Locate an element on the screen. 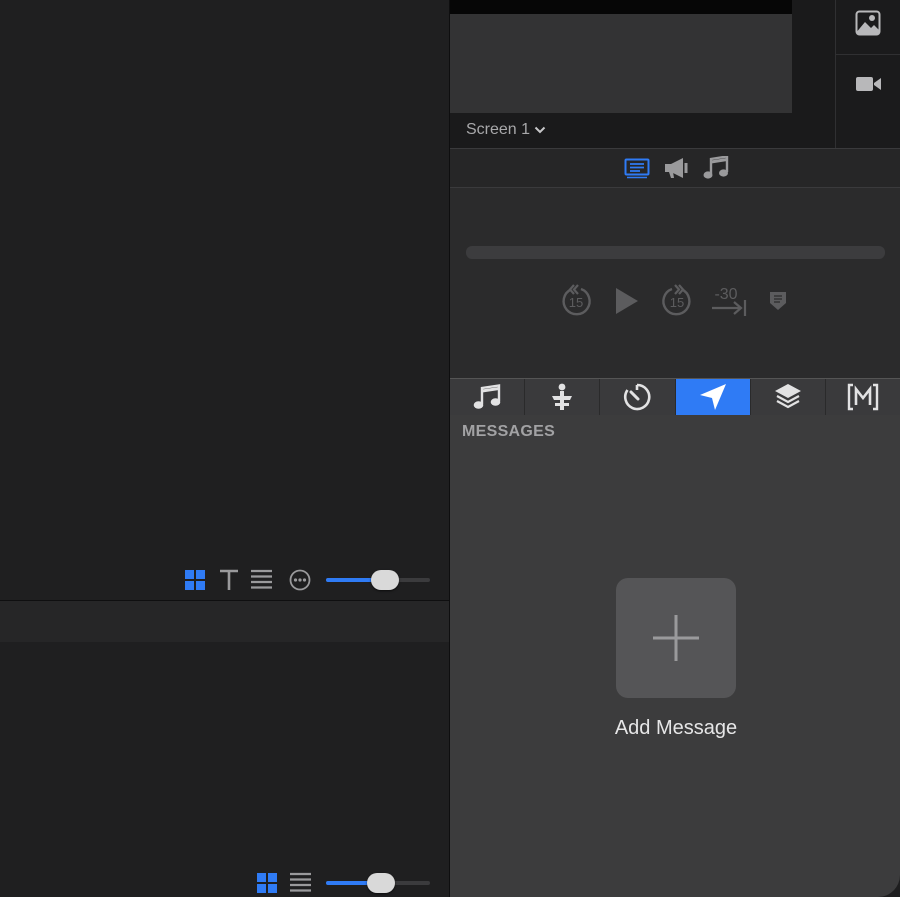 This screenshot has height=897, width=900. text-view-button is located at coordinates (229, 580).